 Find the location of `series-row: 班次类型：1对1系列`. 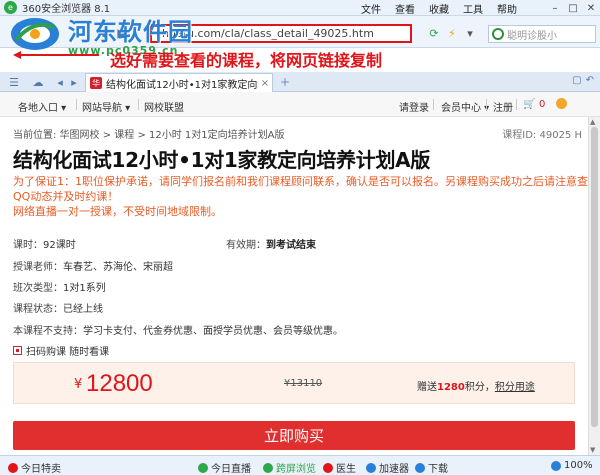

series-row: 班次类型：1对1系列 is located at coordinates (59, 288).